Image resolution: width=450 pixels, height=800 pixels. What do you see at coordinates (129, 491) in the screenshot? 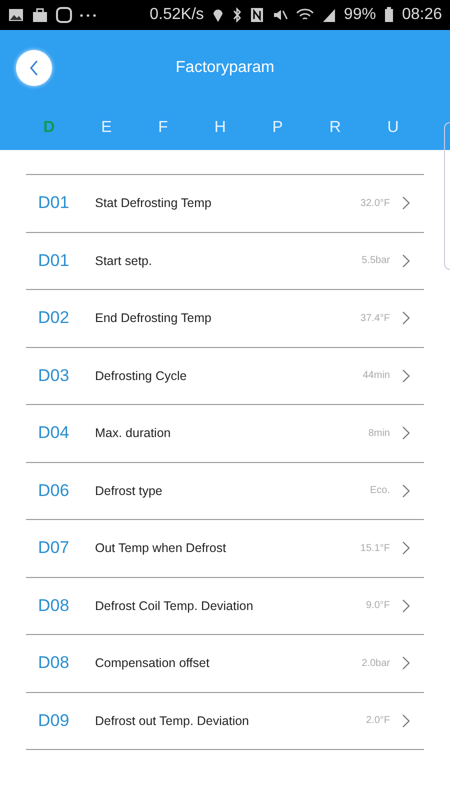
I see `param-name: Defrost type` at bounding box center [129, 491].